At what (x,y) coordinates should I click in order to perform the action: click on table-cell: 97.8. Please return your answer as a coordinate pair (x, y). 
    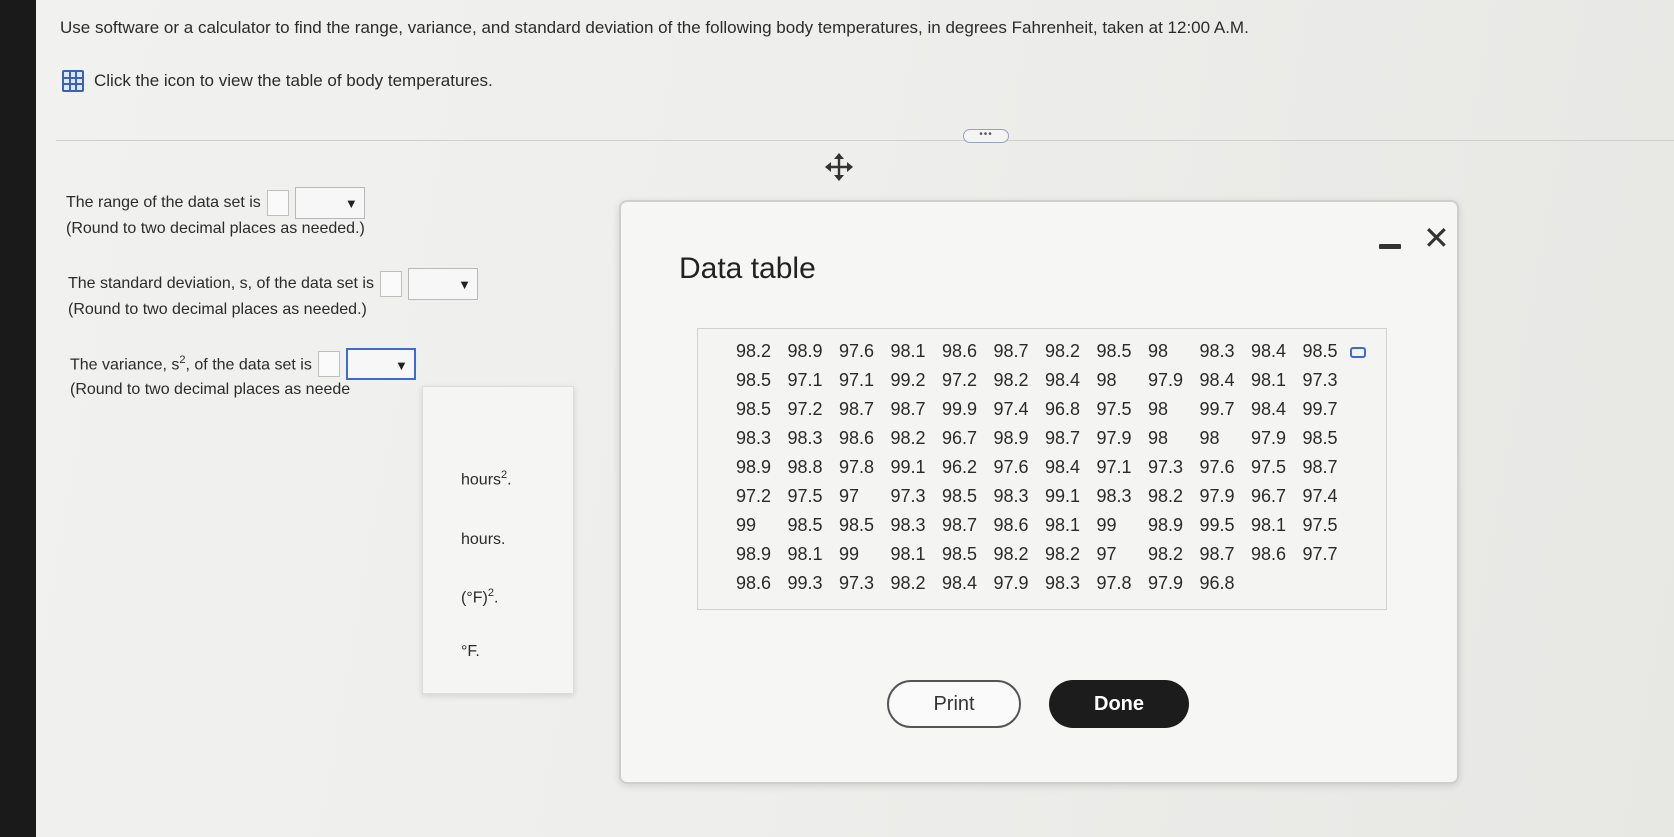
    Looking at the image, I should click on (857, 467).